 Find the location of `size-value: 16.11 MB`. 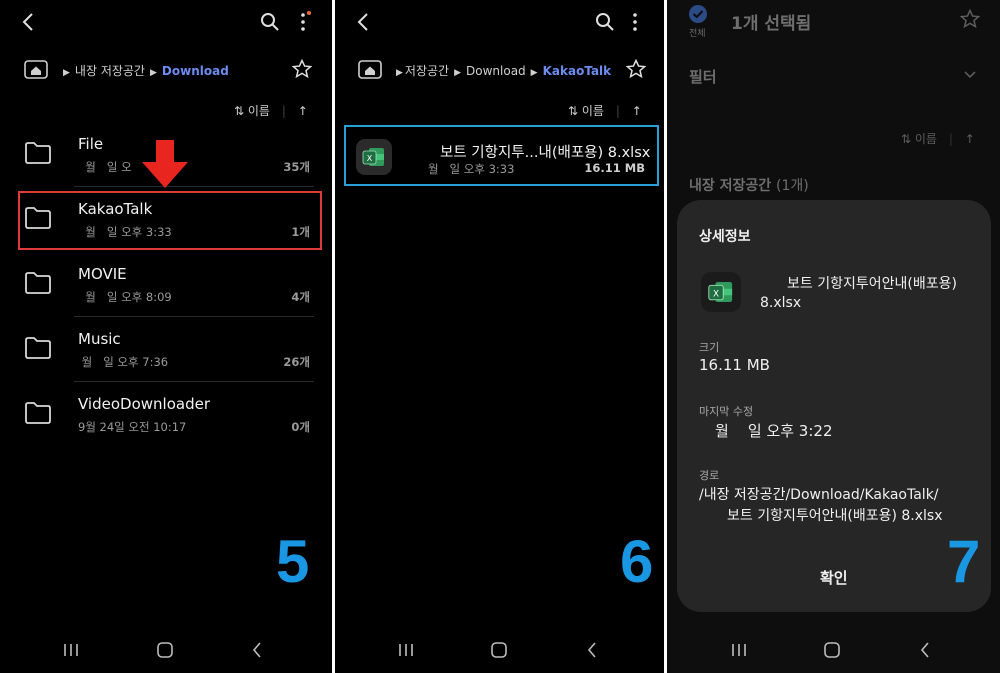

size-value: 16.11 MB is located at coordinates (734, 365).